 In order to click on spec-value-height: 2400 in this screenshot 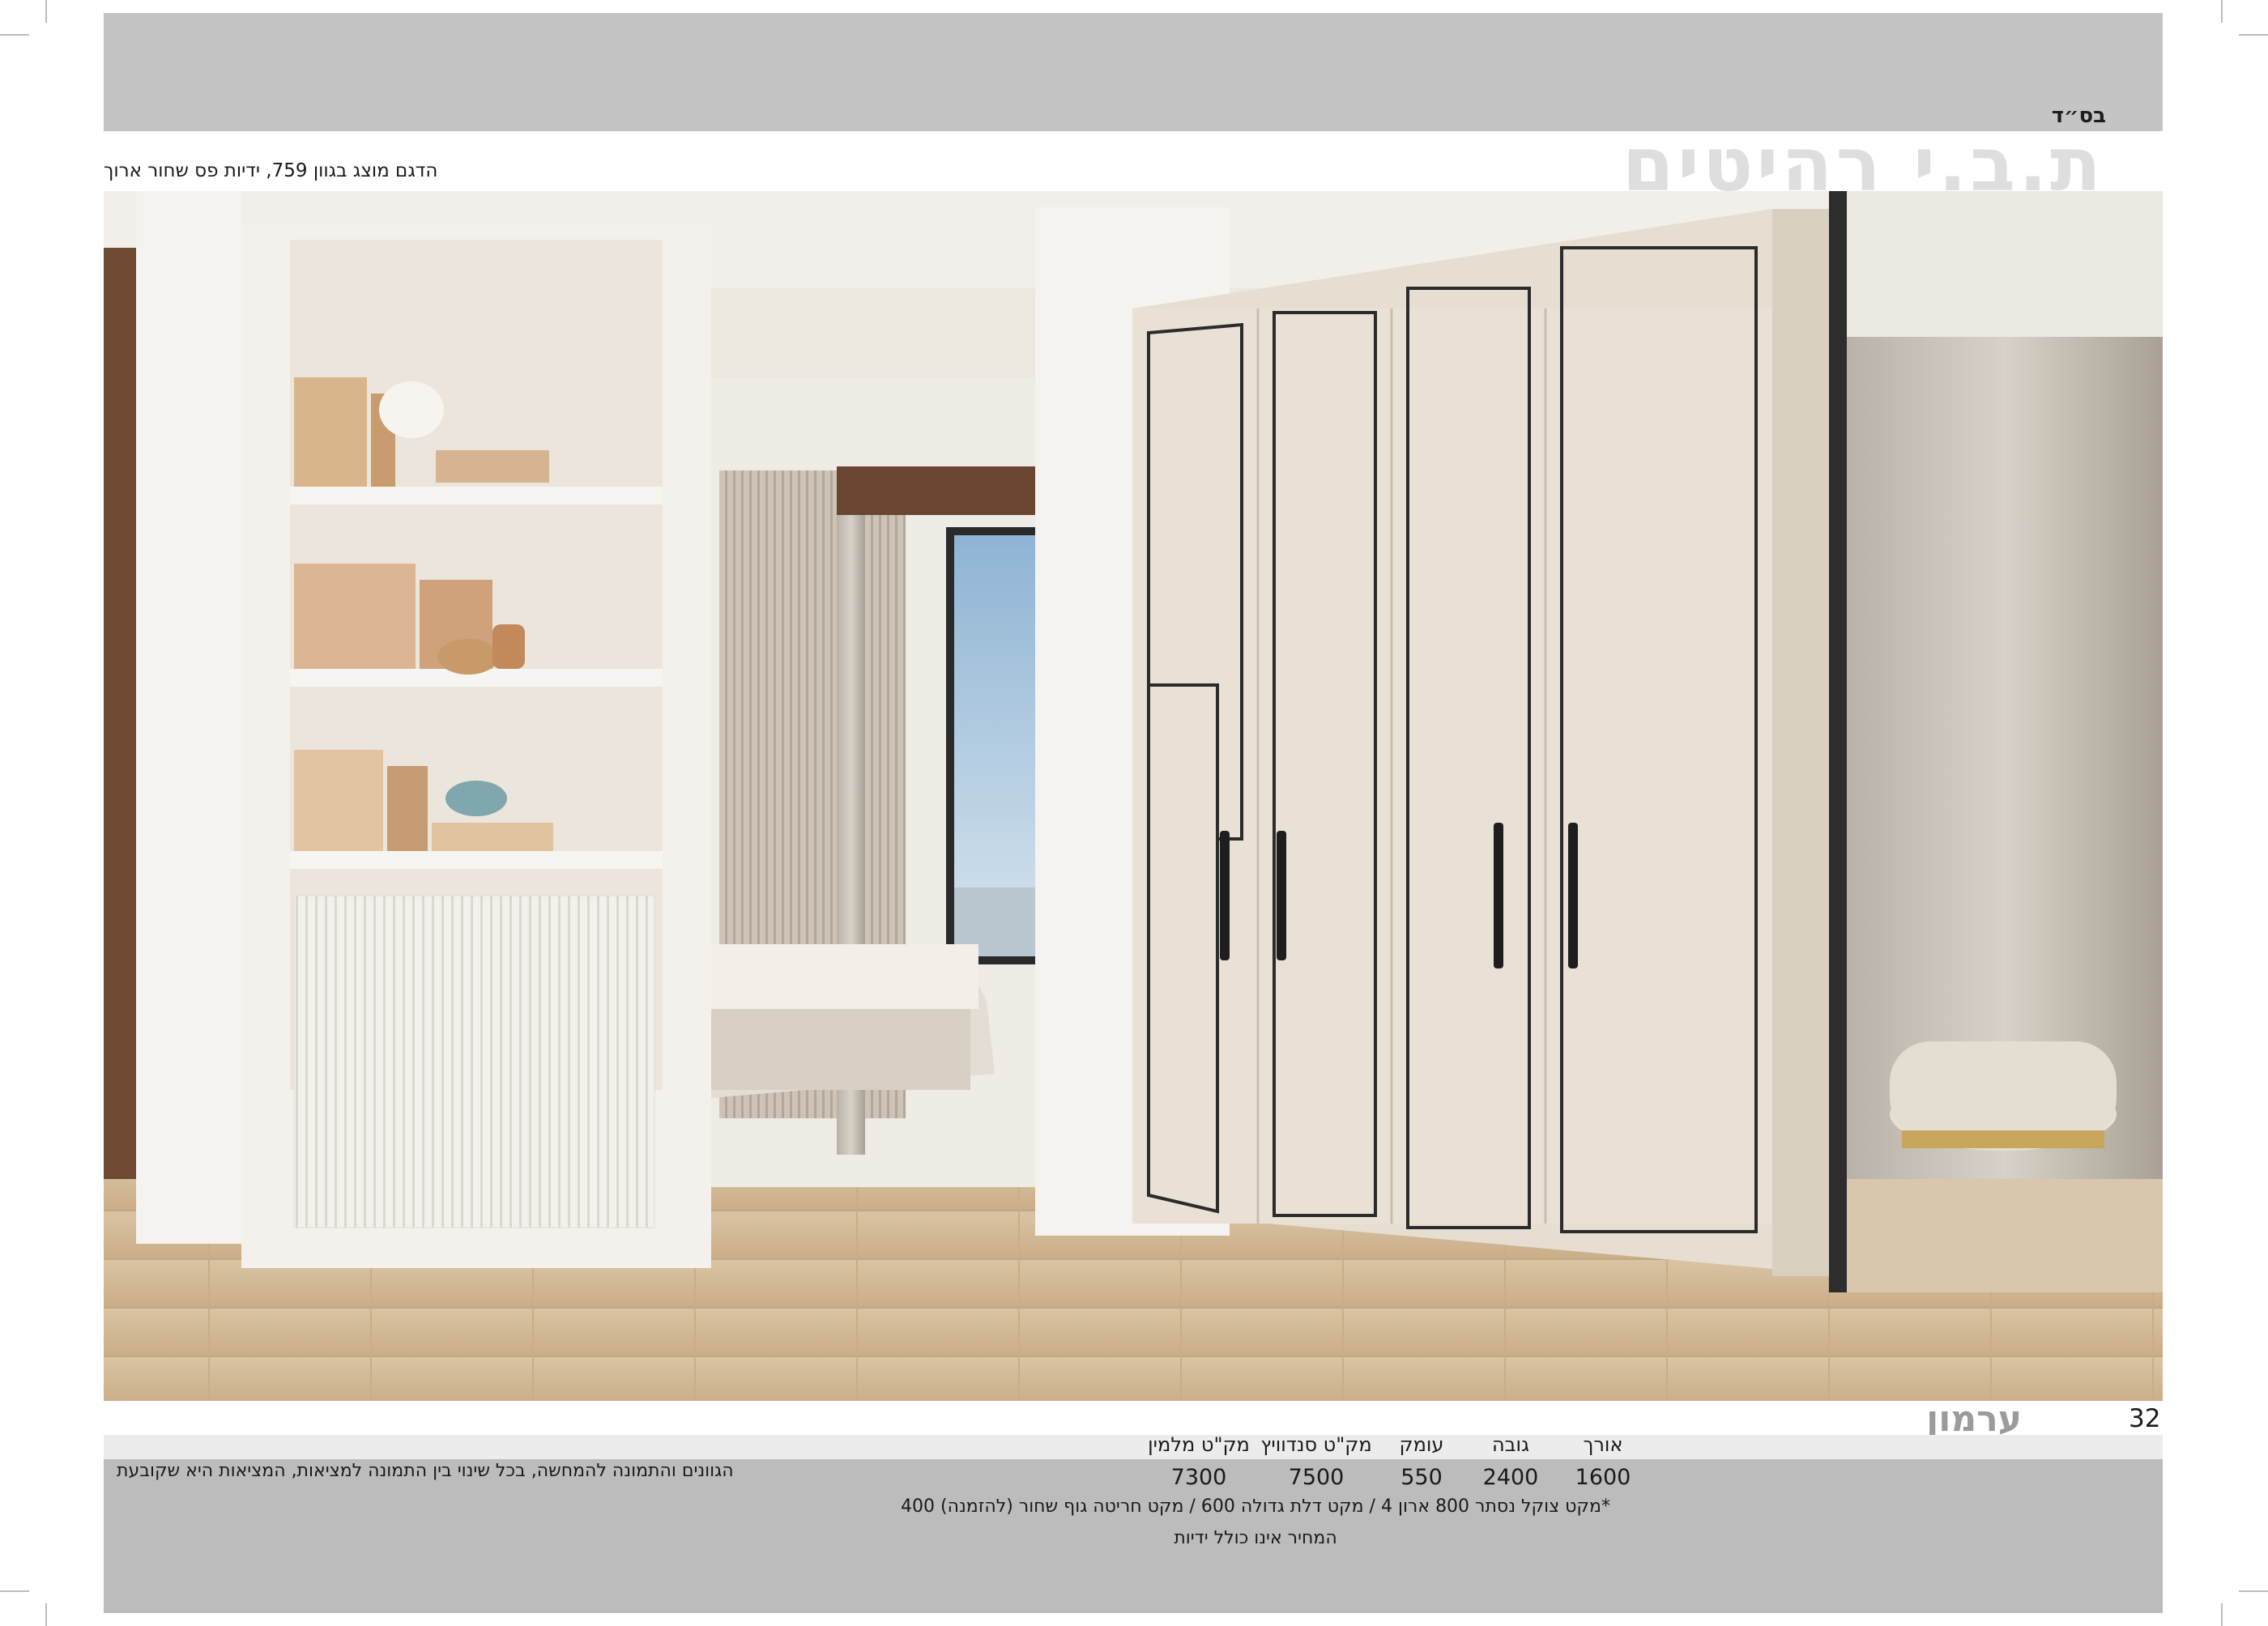, I will do `click(1510, 1477)`.